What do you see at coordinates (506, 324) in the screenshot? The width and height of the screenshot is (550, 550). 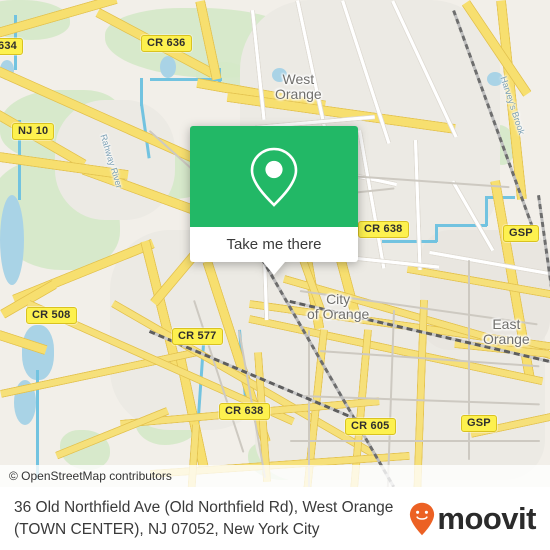 I see `place-line: East` at bounding box center [506, 324].